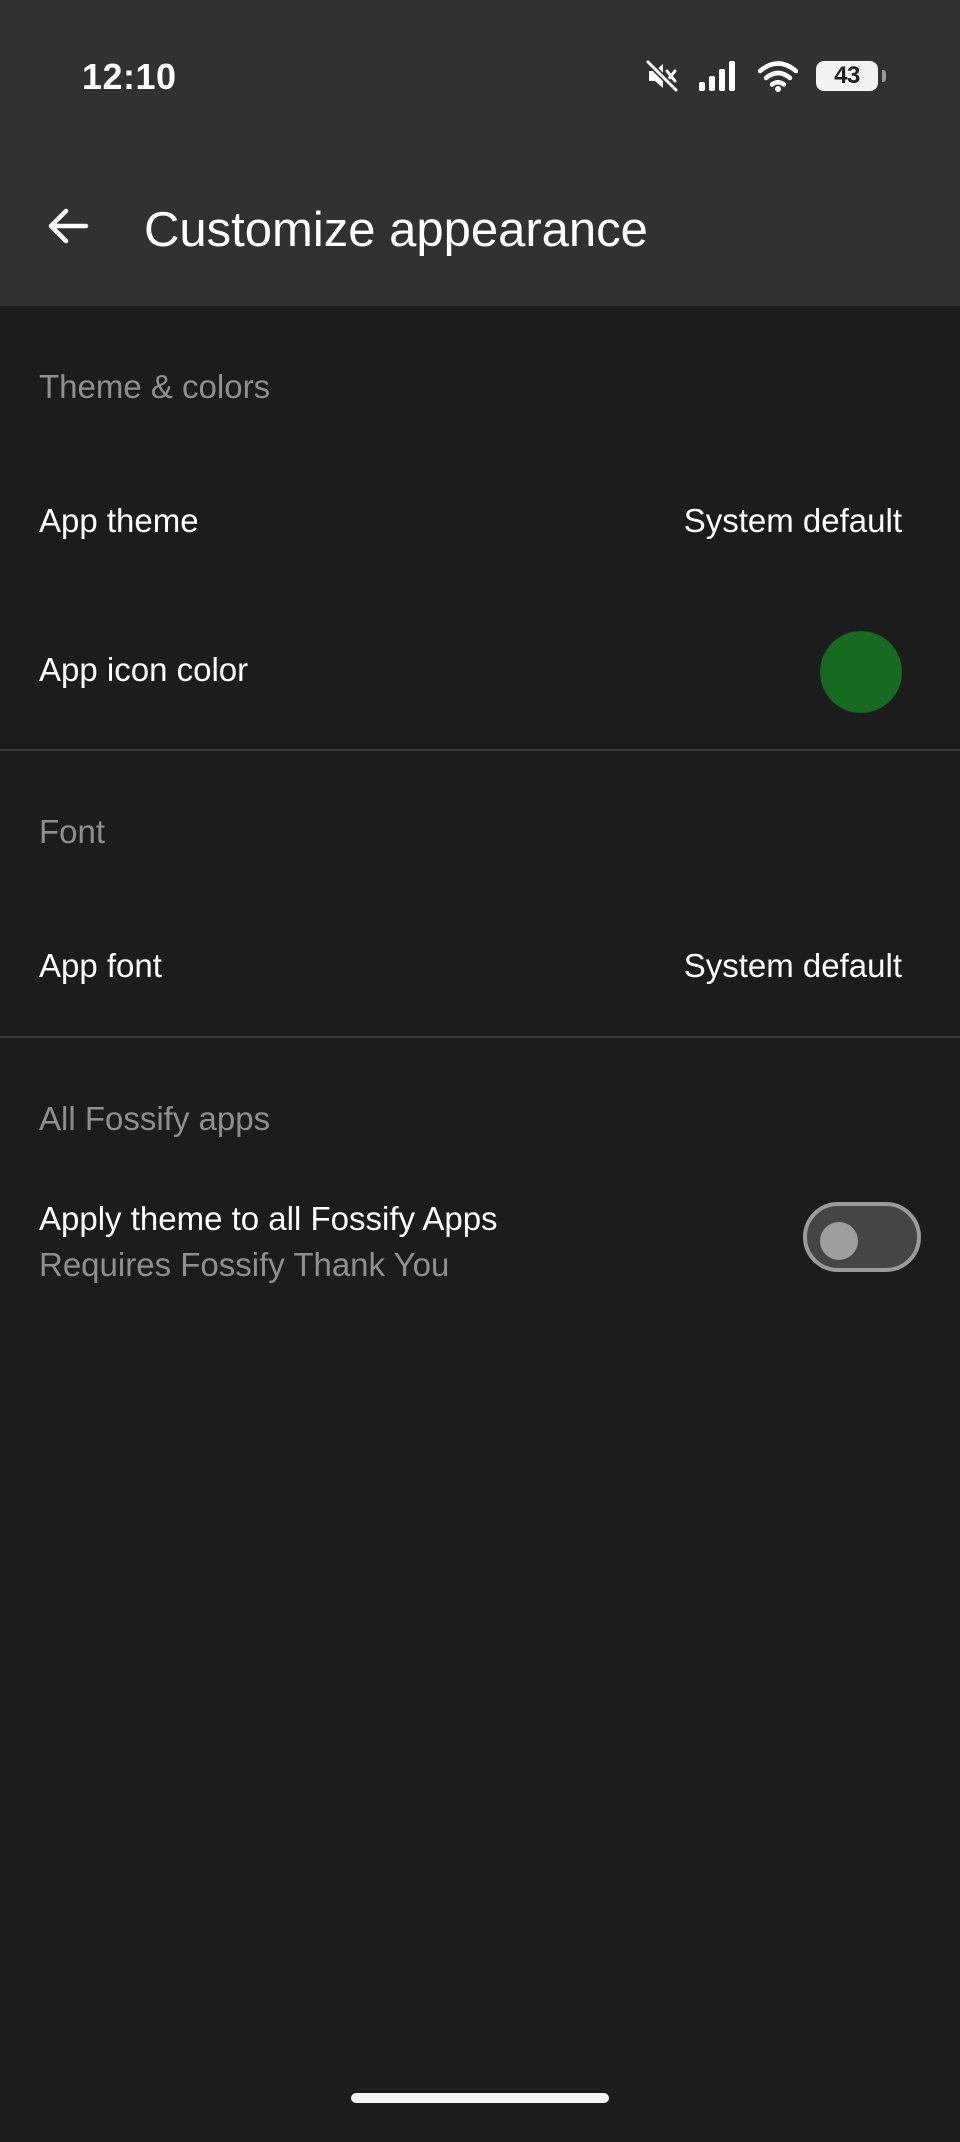 This screenshot has width=960, height=2142. I want to click on toggle-knob, so click(839, 1241).